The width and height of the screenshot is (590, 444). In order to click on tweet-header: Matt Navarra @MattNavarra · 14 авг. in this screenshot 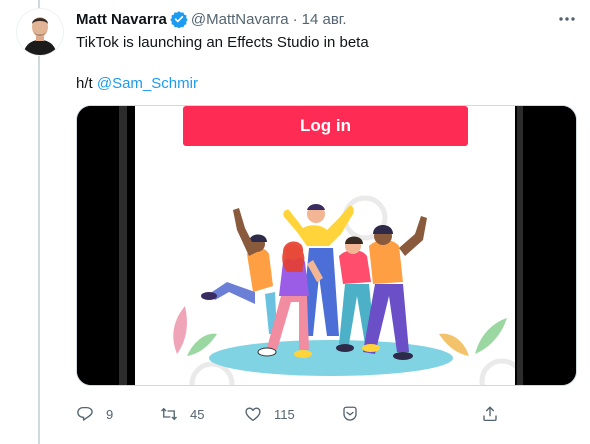, I will do `click(211, 19)`.